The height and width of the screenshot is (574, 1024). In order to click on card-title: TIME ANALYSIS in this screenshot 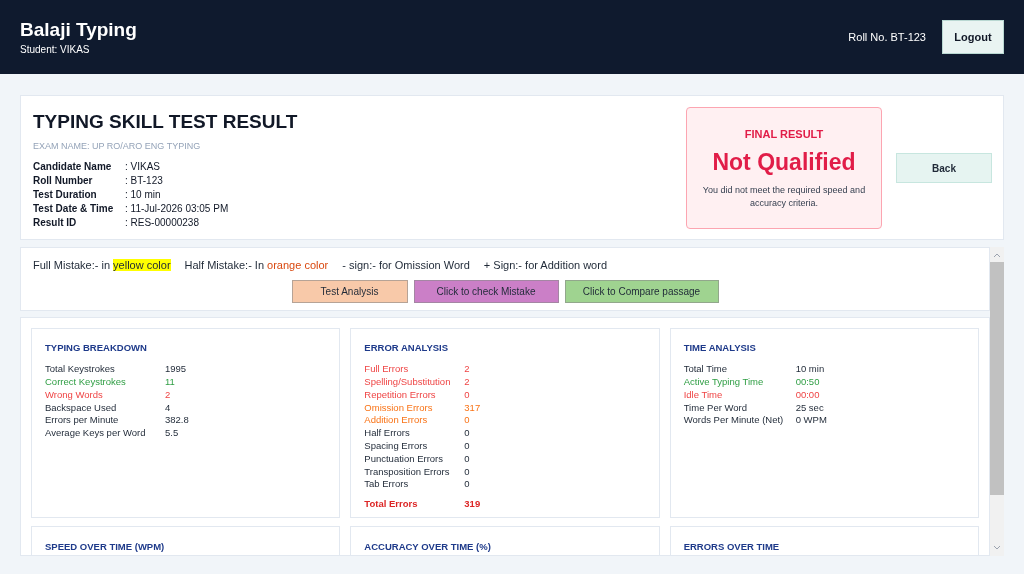, I will do `click(720, 348)`.